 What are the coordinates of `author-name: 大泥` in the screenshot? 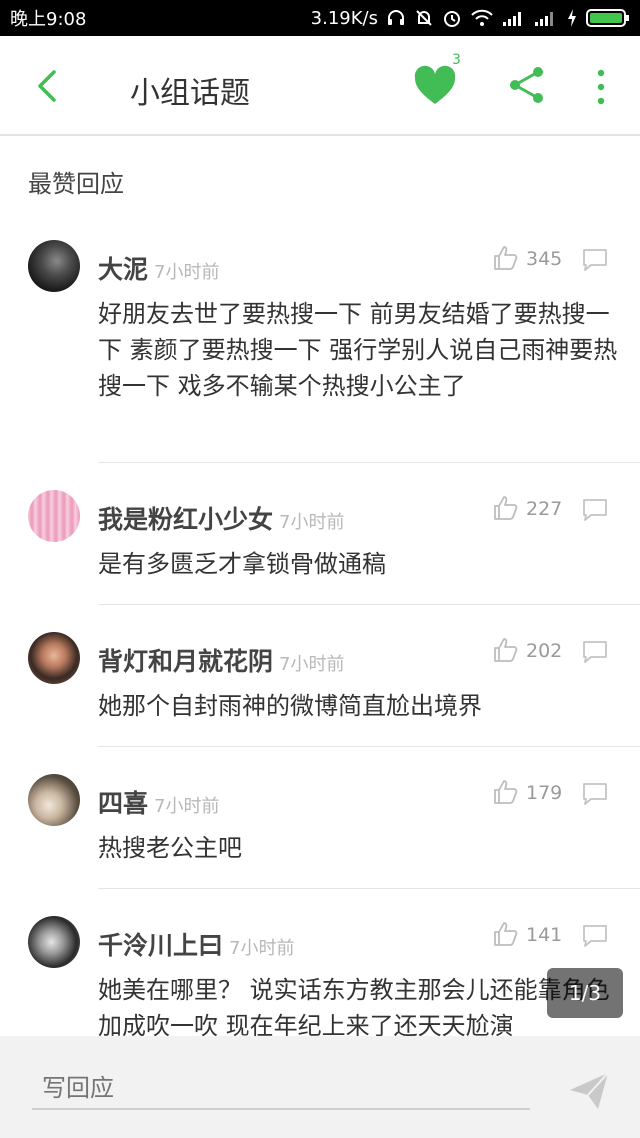 It's located at (123, 269).